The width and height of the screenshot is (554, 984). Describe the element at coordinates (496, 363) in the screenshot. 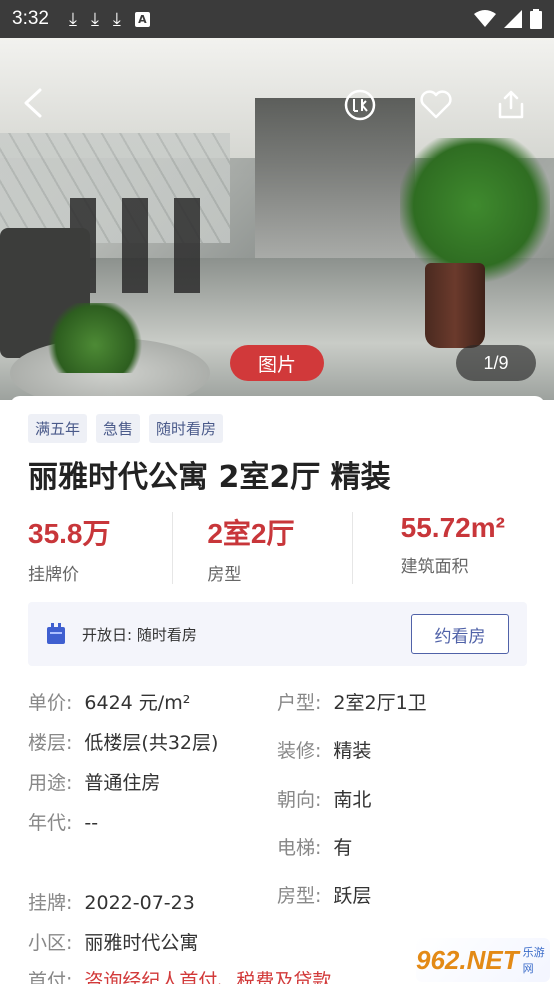

I see `photo-counter: 1/9` at that location.